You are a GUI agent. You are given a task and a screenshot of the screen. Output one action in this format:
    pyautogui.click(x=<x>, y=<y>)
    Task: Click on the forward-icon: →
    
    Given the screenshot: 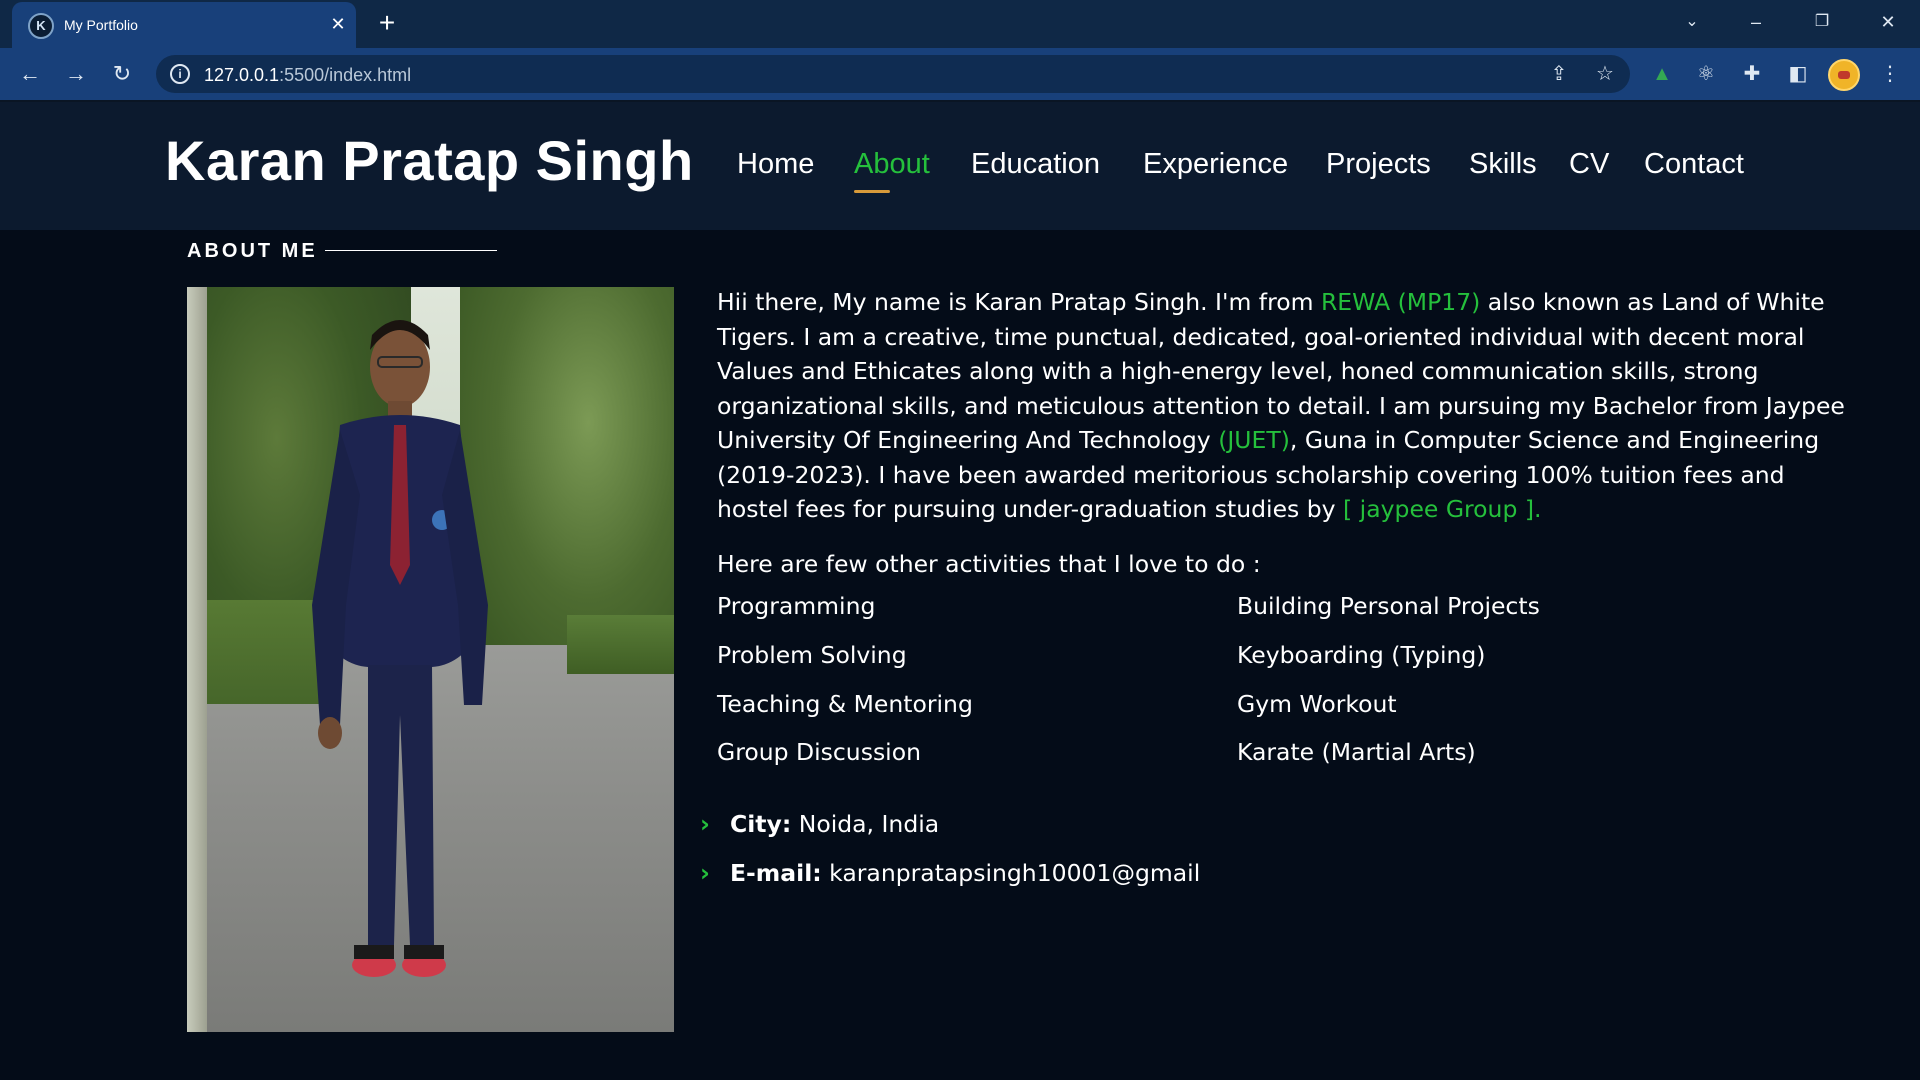 What is the action you would take?
    pyautogui.click(x=76, y=74)
    